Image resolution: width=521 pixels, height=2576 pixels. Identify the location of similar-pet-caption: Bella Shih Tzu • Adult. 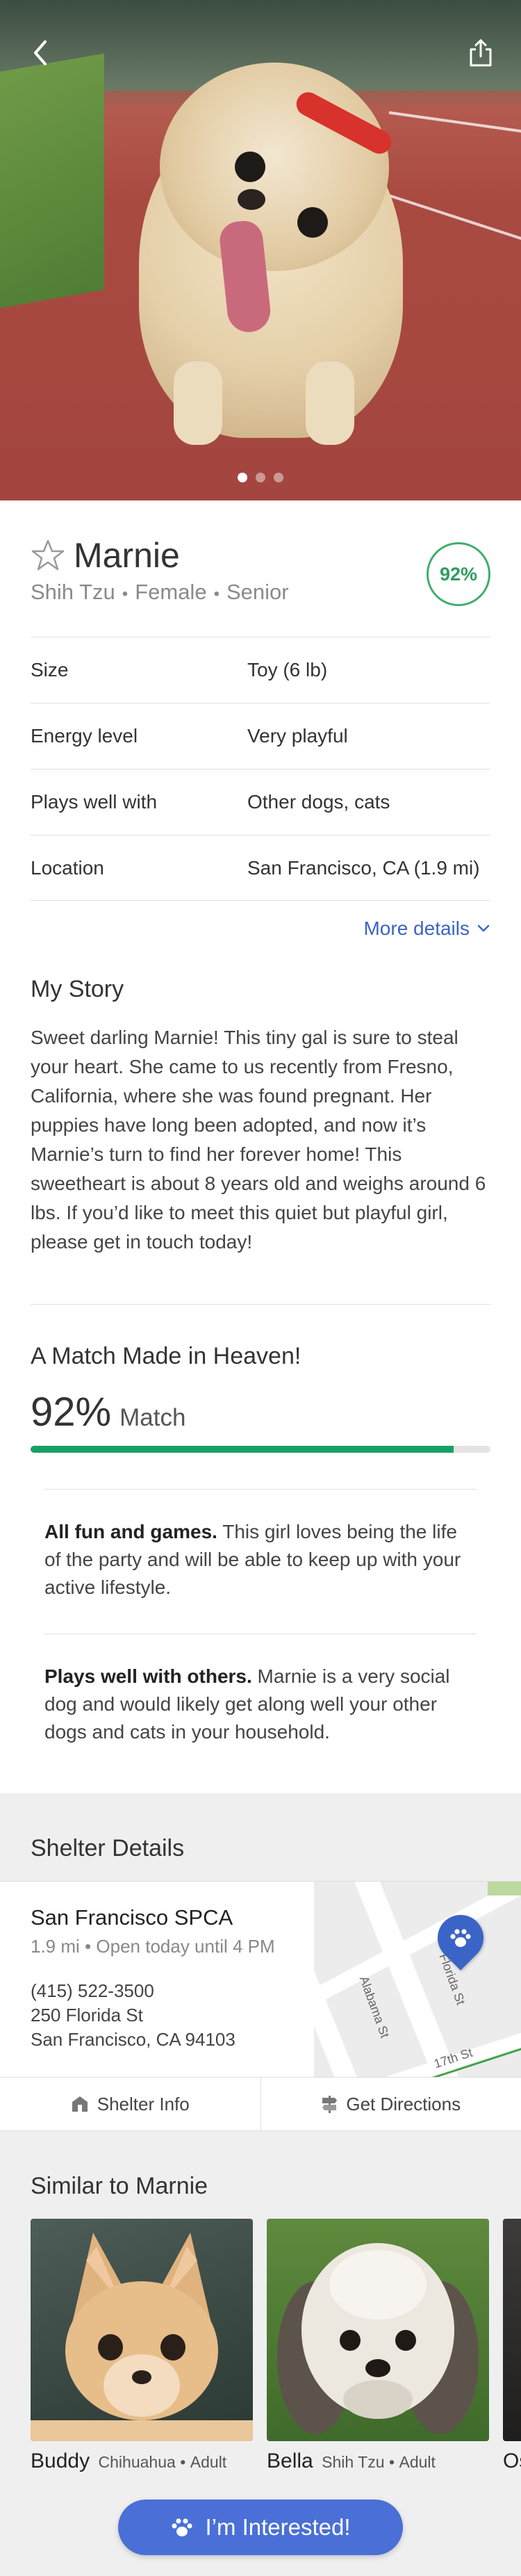
(378, 2461).